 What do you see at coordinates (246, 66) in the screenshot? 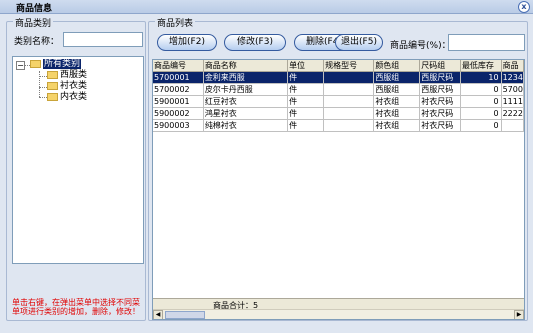
I see `column-header-name: 商品名称` at bounding box center [246, 66].